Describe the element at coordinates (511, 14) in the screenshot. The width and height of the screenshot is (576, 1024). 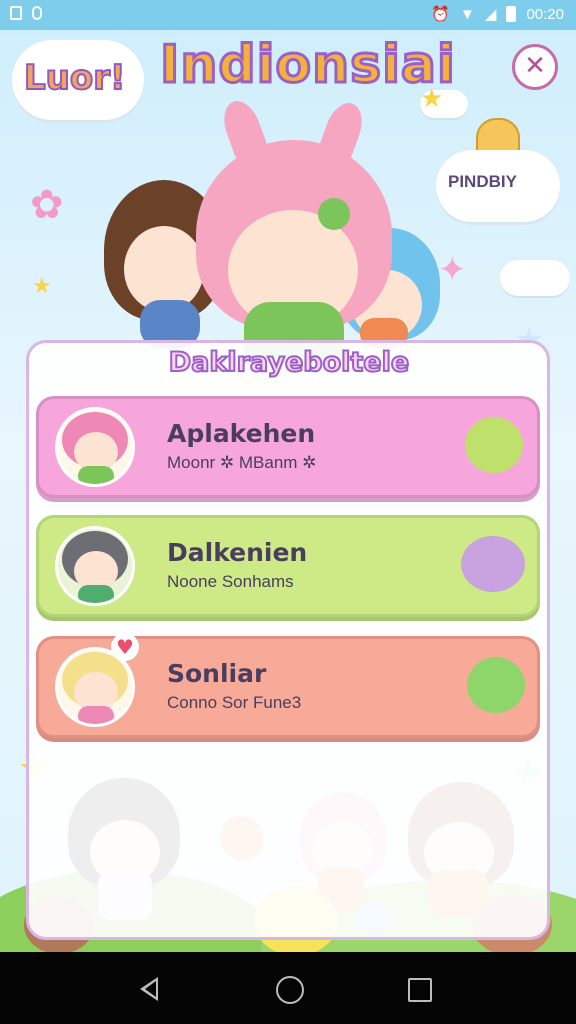
I see `battery-icon` at that location.